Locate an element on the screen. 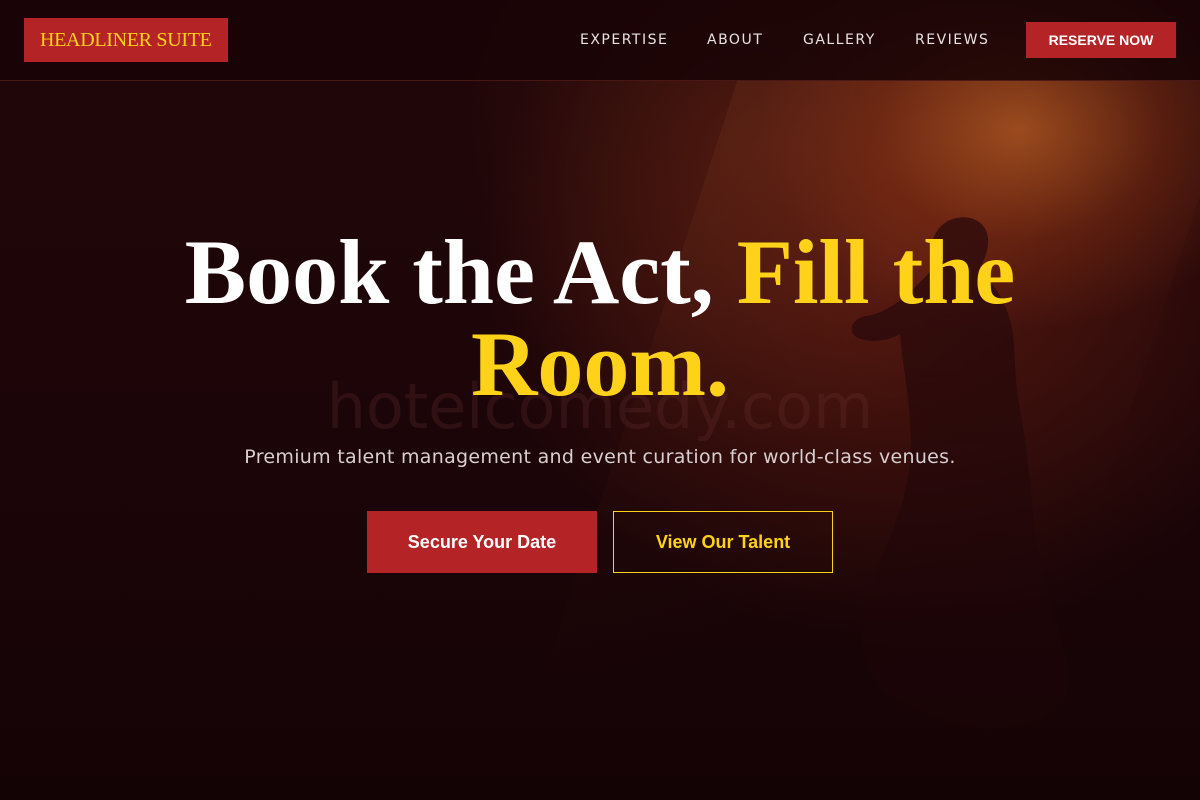  hero-title-main: Book the Act, is located at coordinates (460, 272).